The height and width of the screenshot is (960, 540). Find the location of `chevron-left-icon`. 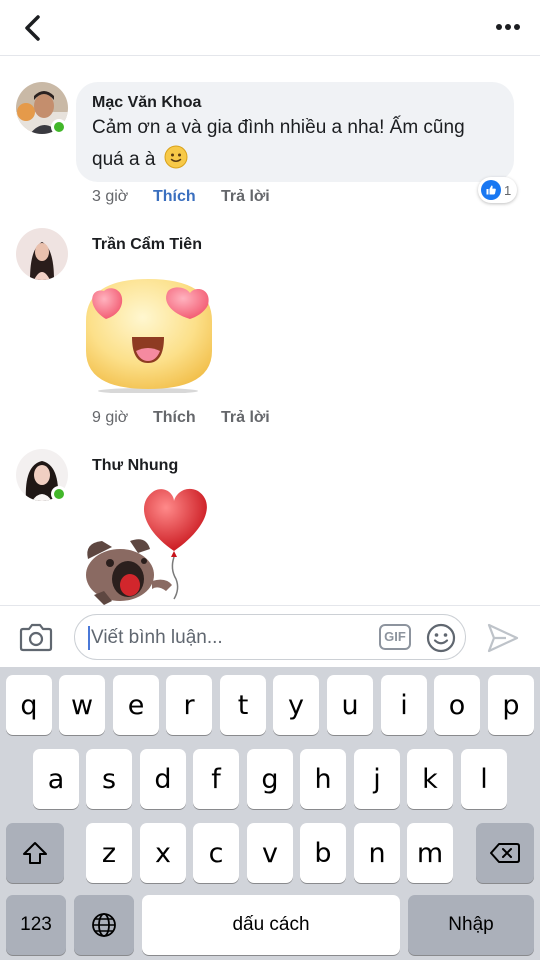

chevron-left-icon is located at coordinates (32, 28).